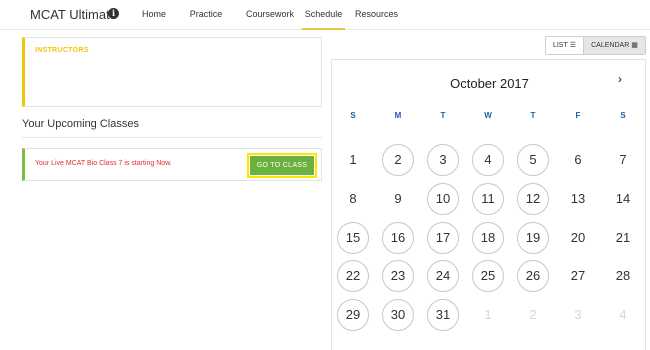 The image size is (650, 350). What do you see at coordinates (578, 275) in the screenshot?
I see `calendar-day: 27` at bounding box center [578, 275].